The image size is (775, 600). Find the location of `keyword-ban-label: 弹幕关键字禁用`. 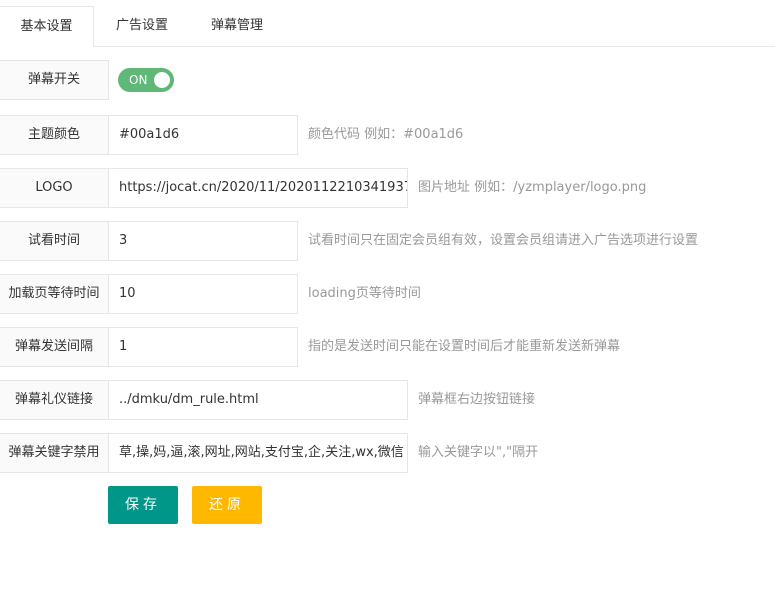

keyword-ban-label: 弹幕关键字禁用 is located at coordinates (54, 453).